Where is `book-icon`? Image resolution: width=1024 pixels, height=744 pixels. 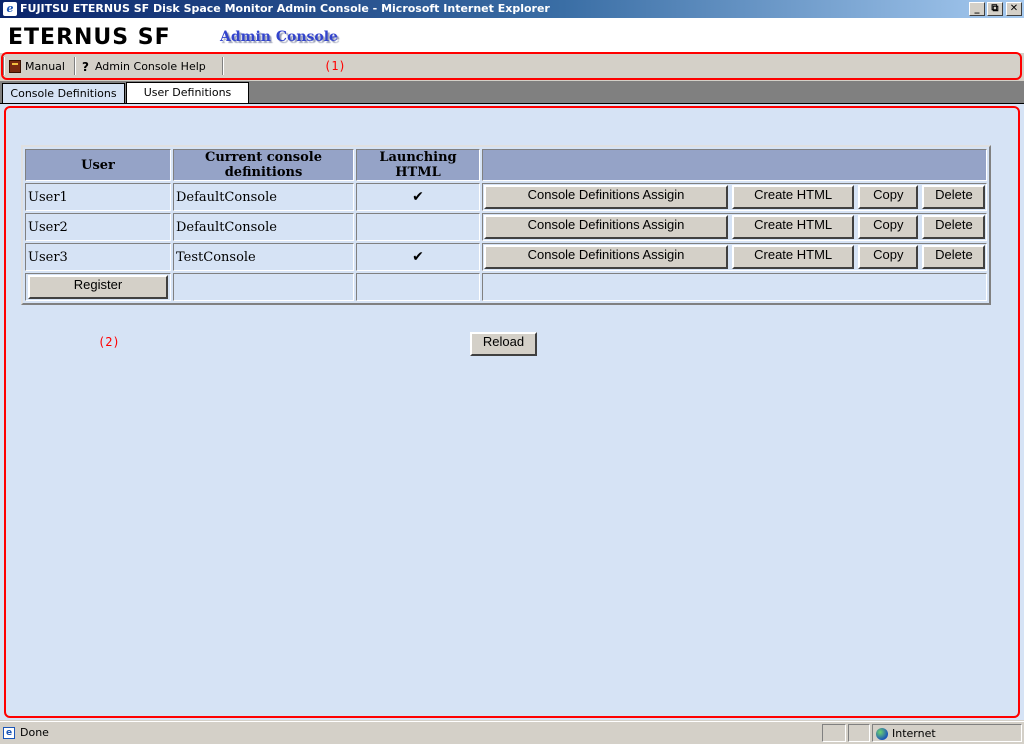
book-icon is located at coordinates (15, 66).